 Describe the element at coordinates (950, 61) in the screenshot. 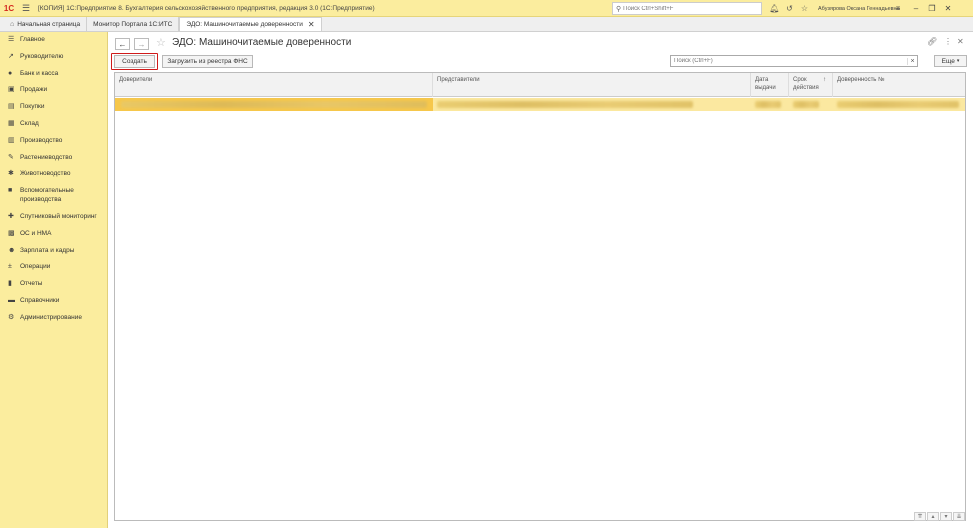

I see `more-button: Еще ▾` at that location.